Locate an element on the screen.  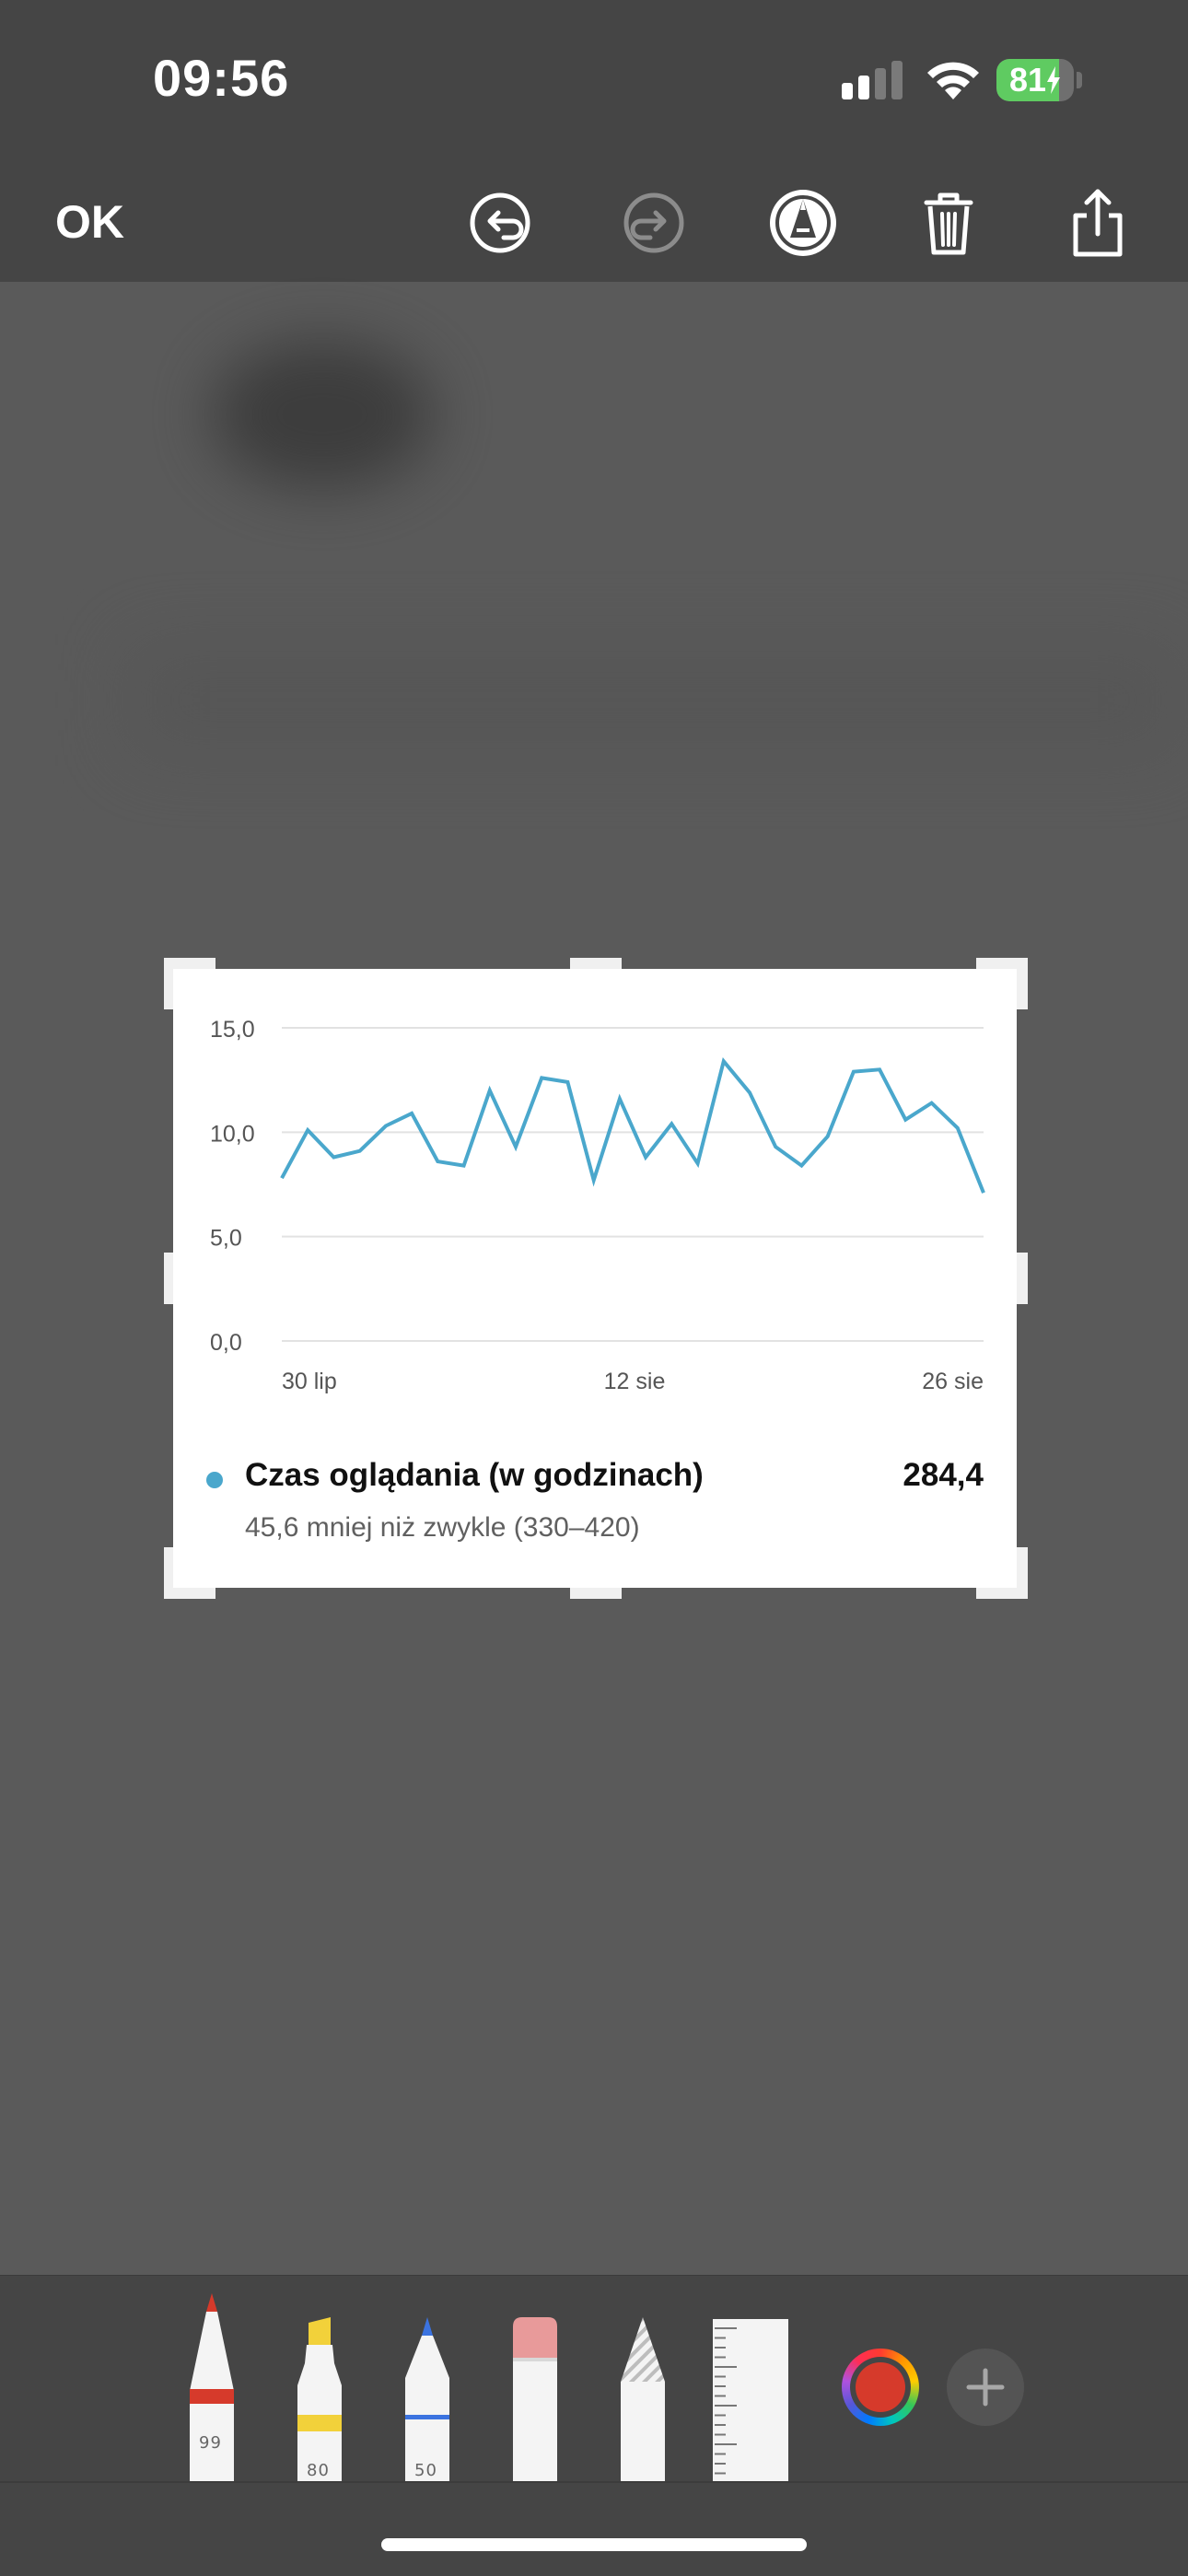
share-icon is located at coordinates (1098, 223).